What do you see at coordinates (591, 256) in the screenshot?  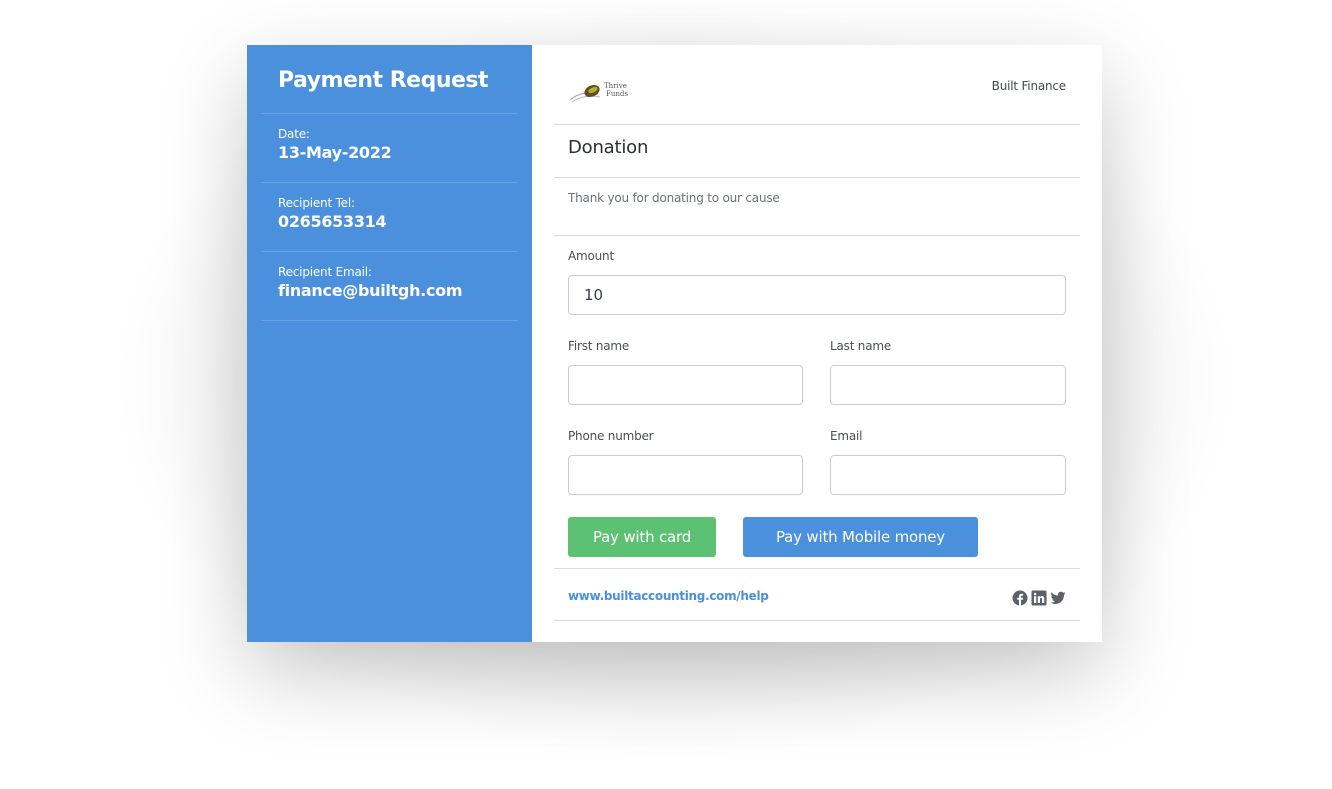 I see `amount-label: Amount` at bounding box center [591, 256].